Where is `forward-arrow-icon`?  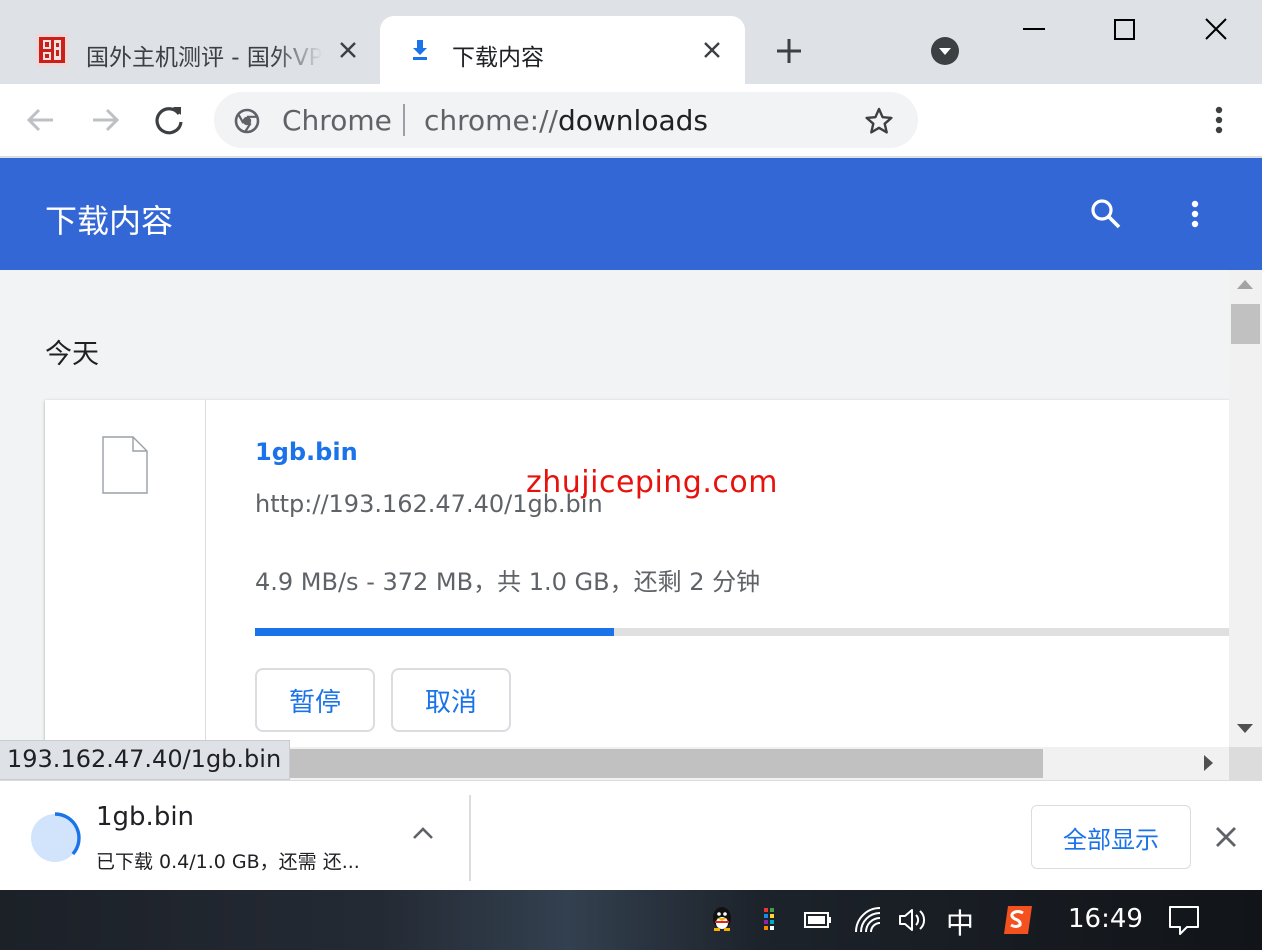
forward-arrow-icon is located at coordinates (105, 120).